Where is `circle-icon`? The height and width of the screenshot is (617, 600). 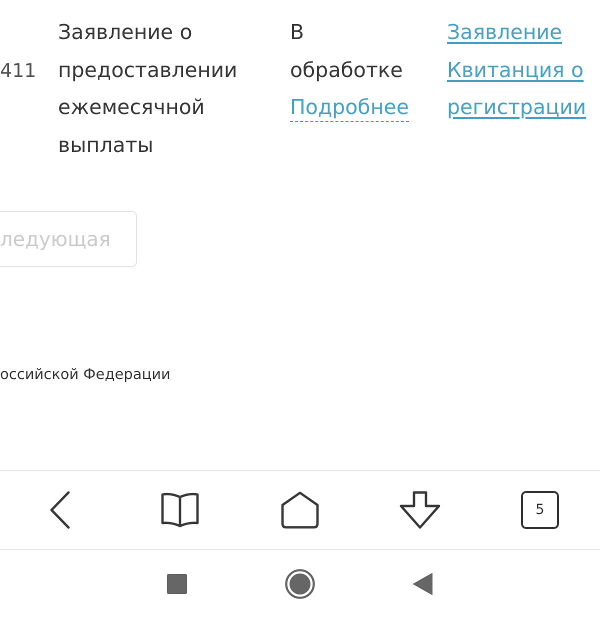 circle-icon is located at coordinates (300, 583).